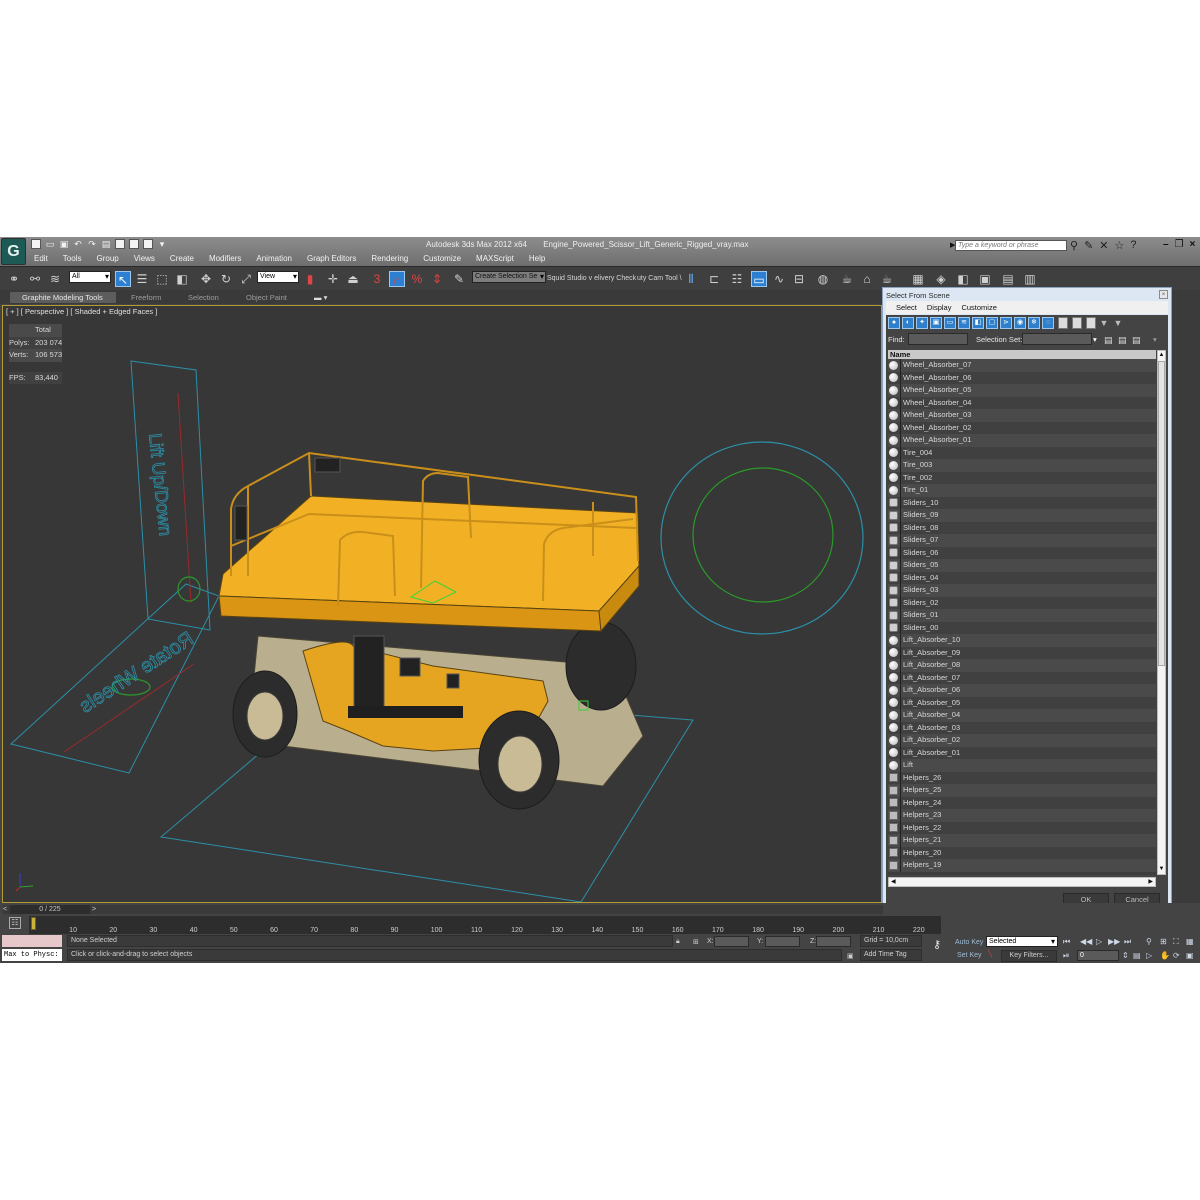 The width and height of the screenshot is (1200, 1200). I want to click on project-folder-icon: ▤, so click(106, 244).